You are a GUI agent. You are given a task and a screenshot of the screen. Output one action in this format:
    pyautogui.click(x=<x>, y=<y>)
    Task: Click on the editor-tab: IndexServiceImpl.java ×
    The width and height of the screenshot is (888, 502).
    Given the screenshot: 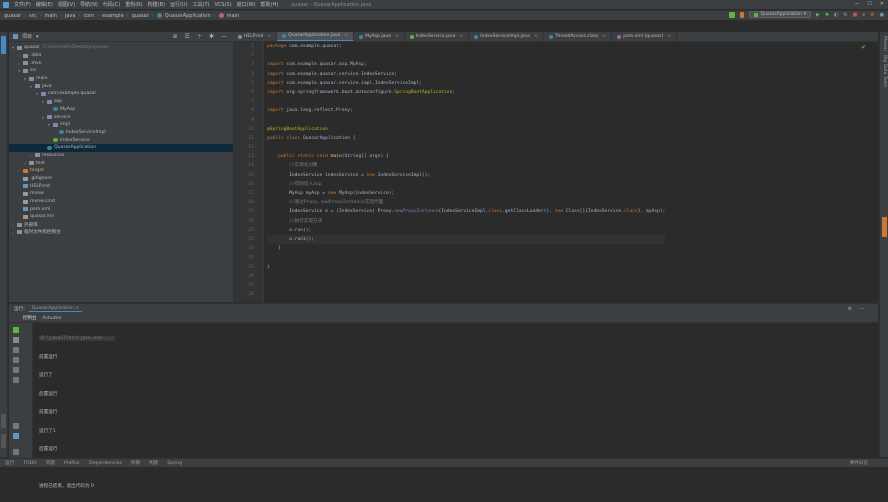 What is the action you would take?
    pyautogui.click(x=506, y=36)
    